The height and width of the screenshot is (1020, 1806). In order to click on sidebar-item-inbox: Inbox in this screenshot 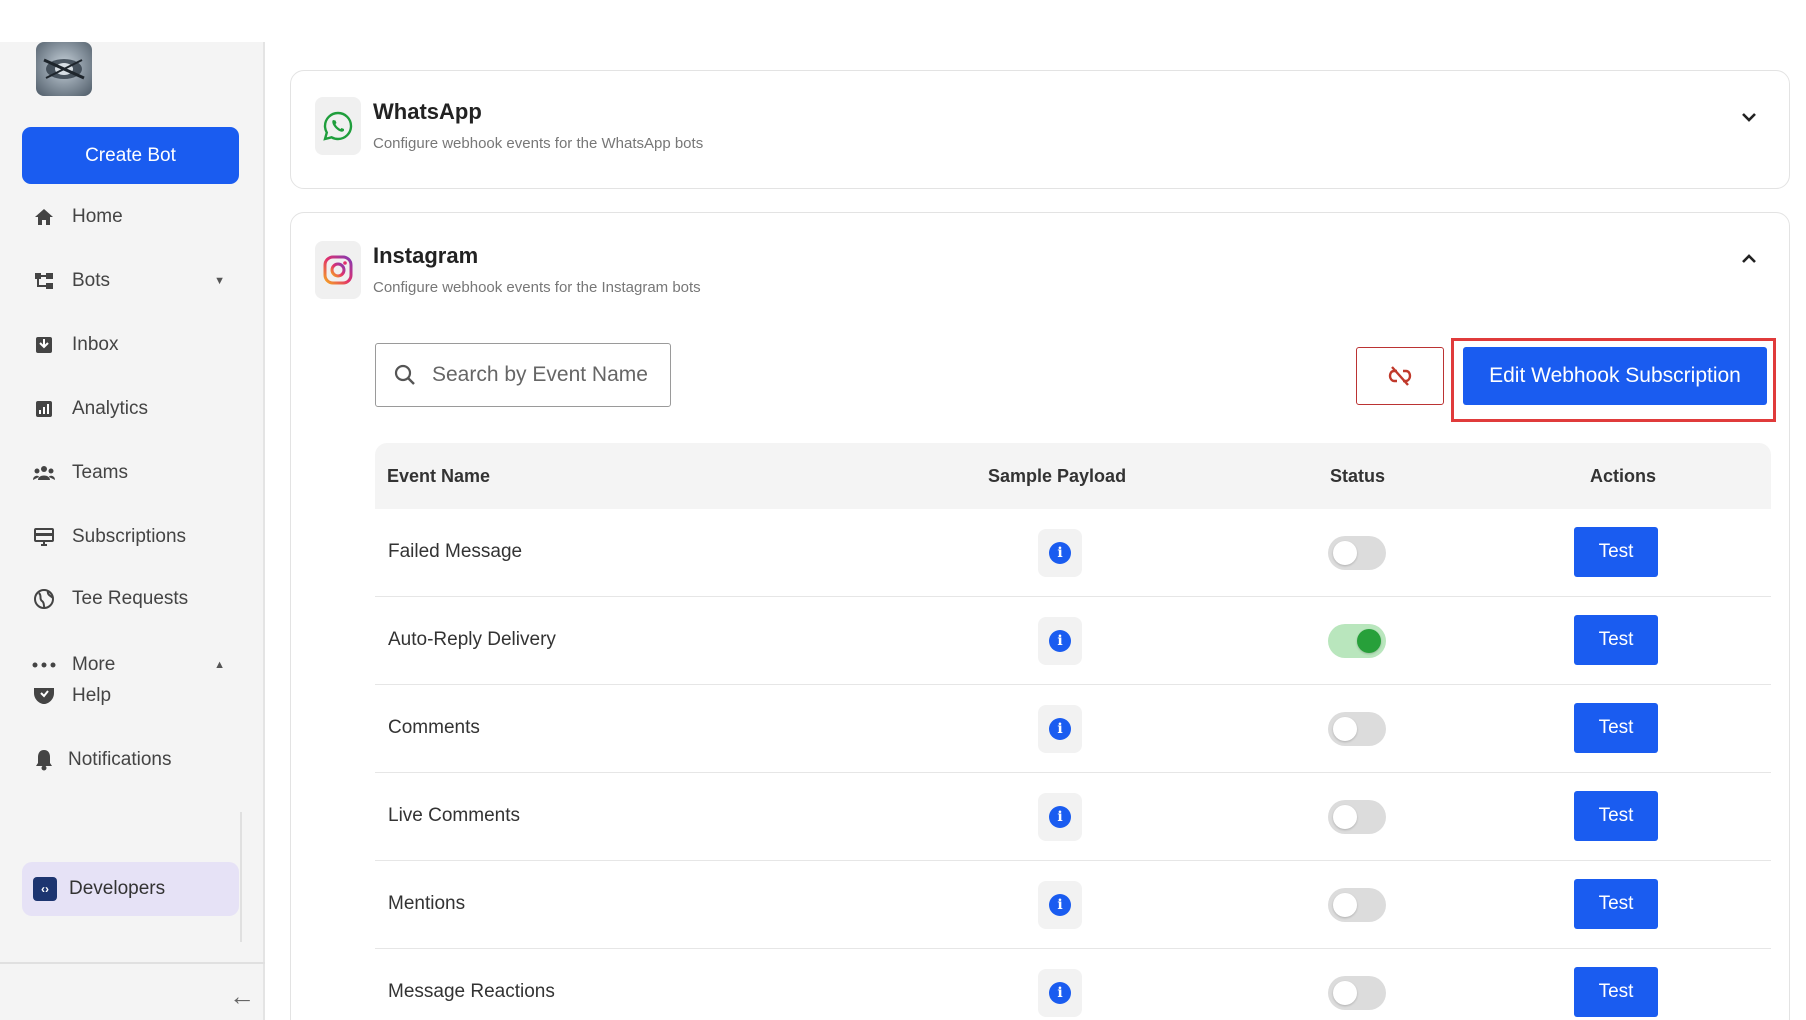, I will do `click(132, 345)`.